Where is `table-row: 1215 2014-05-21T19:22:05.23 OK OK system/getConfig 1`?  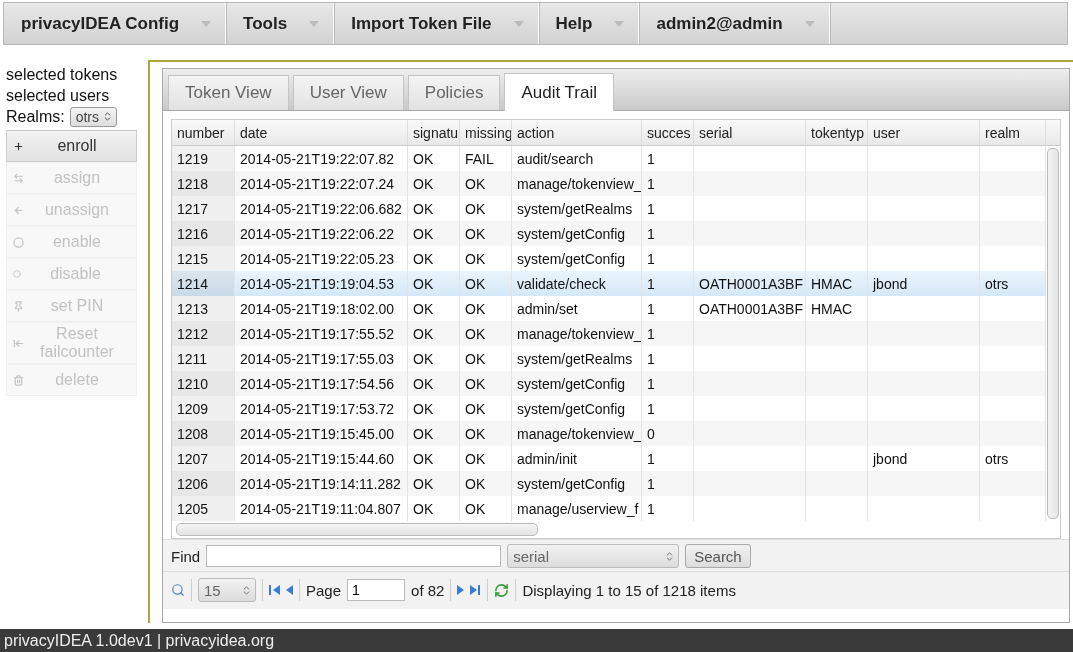
table-row: 1215 2014-05-21T19:22:05.23 OK OK system/getConfig 1 is located at coordinates (609, 258).